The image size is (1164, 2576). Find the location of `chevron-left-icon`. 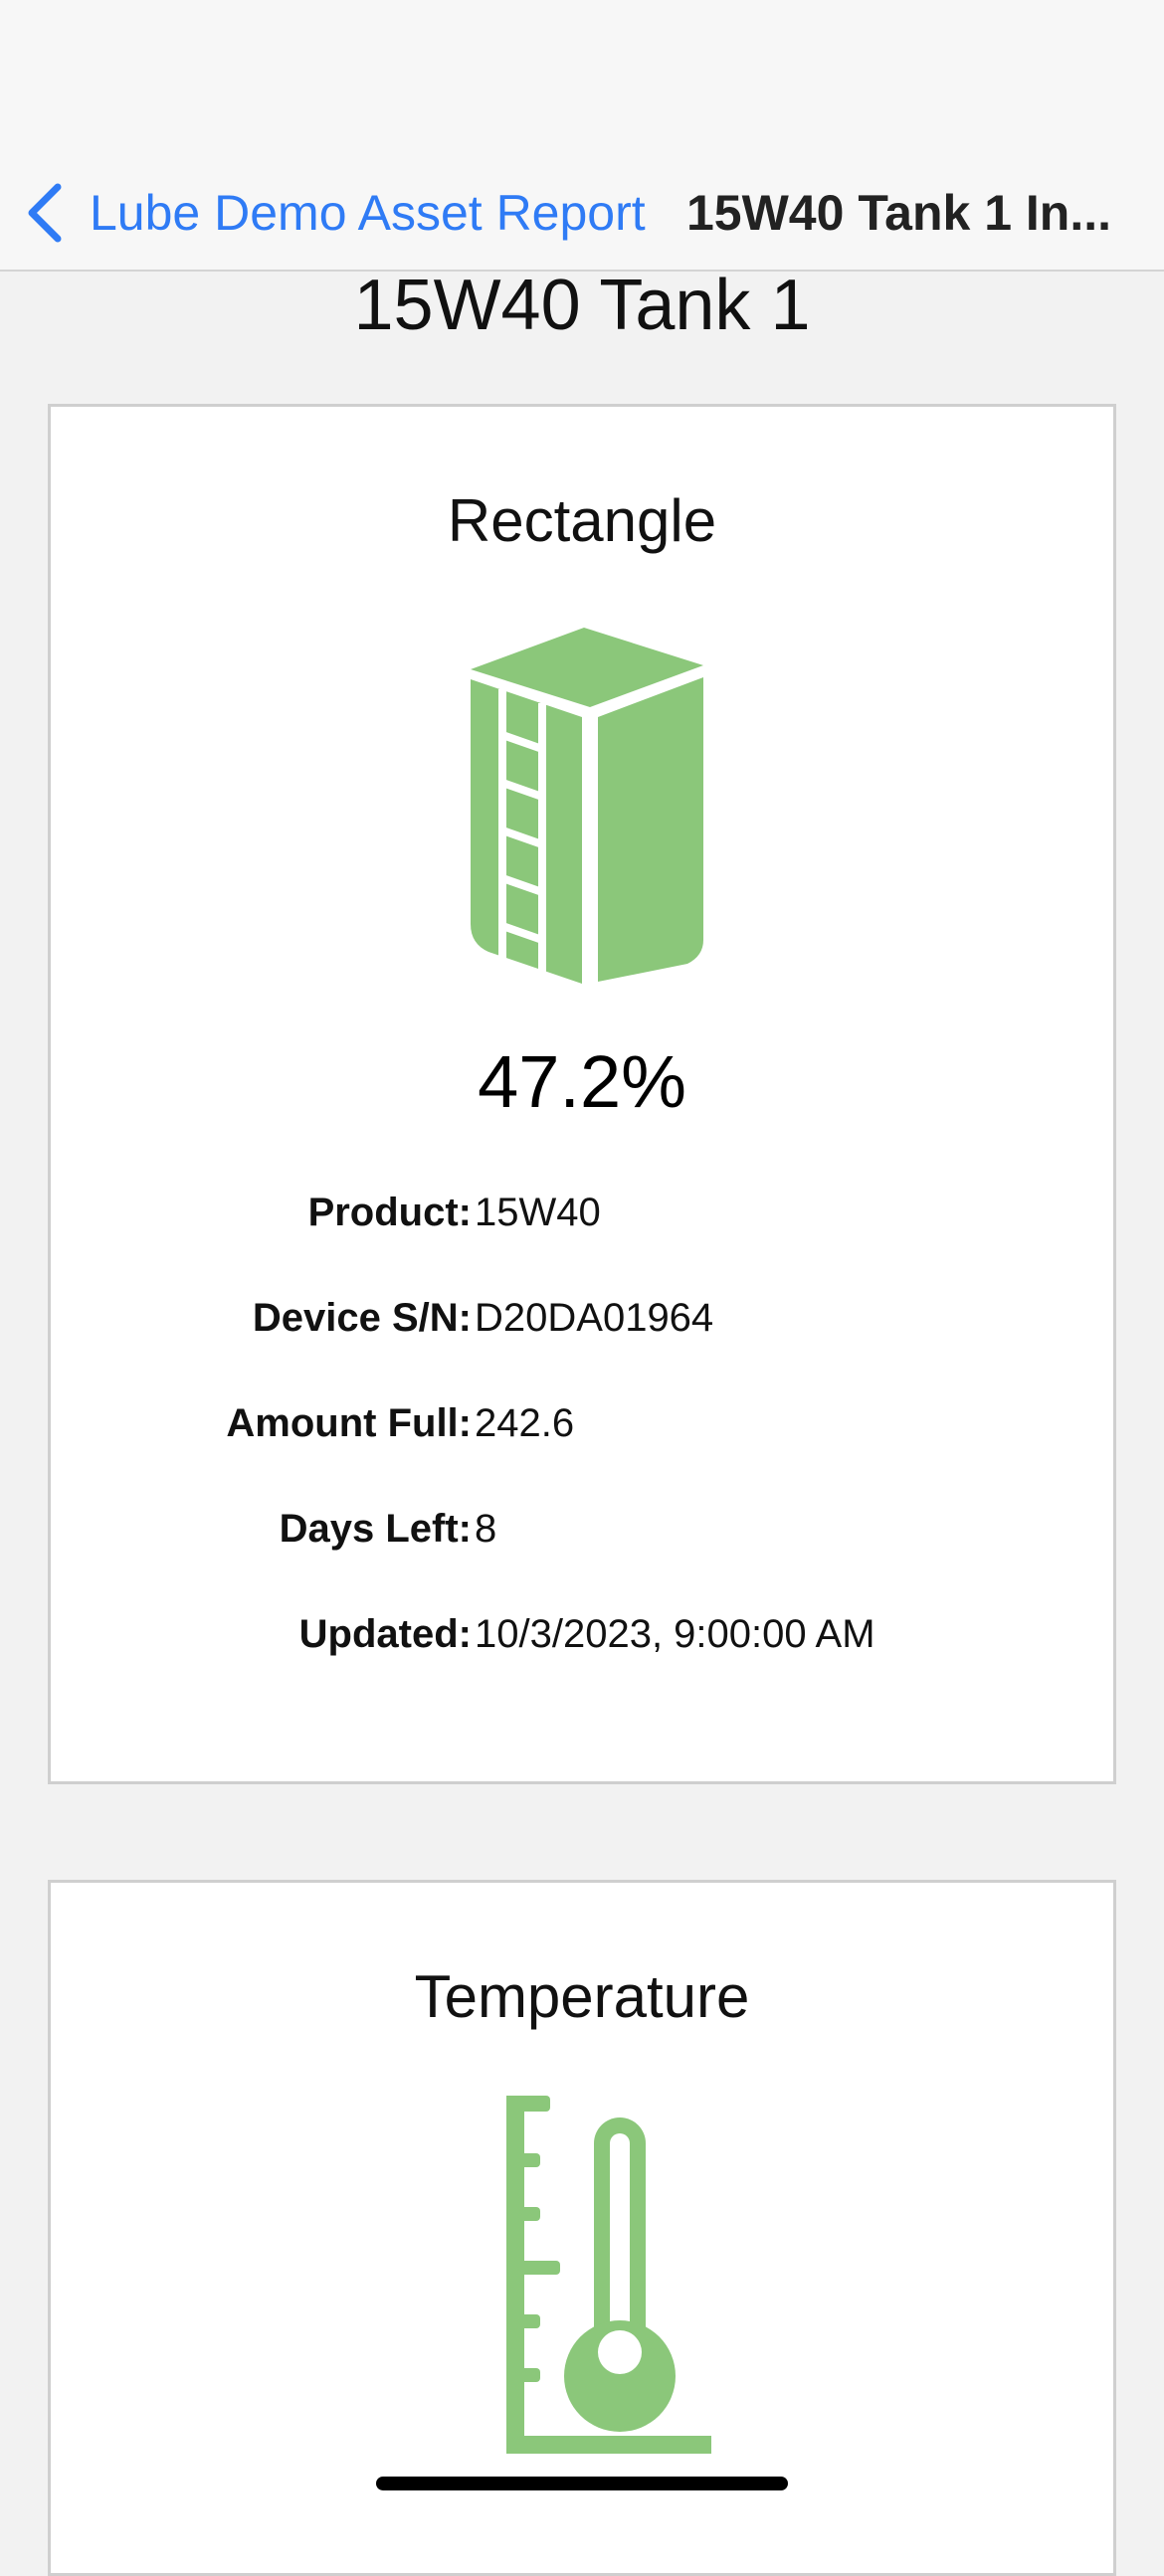

chevron-left-icon is located at coordinates (45, 213).